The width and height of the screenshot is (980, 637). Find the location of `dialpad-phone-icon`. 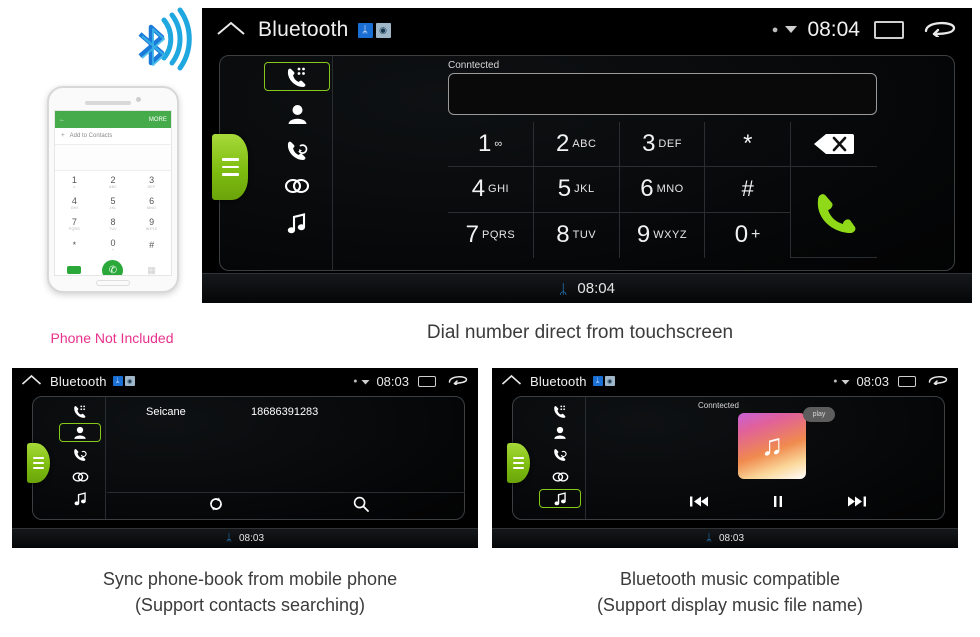

dialpad-phone-icon is located at coordinates (296, 77).